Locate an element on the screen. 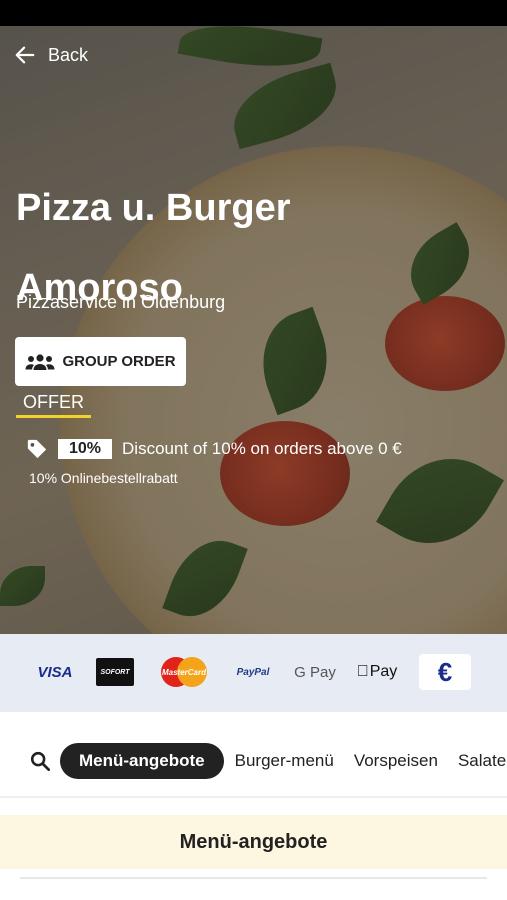 This screenshot has height=900, width=507. restaurant-subtitle: Pizzaservice in Oldenburg is located at coordinates (121, 302).